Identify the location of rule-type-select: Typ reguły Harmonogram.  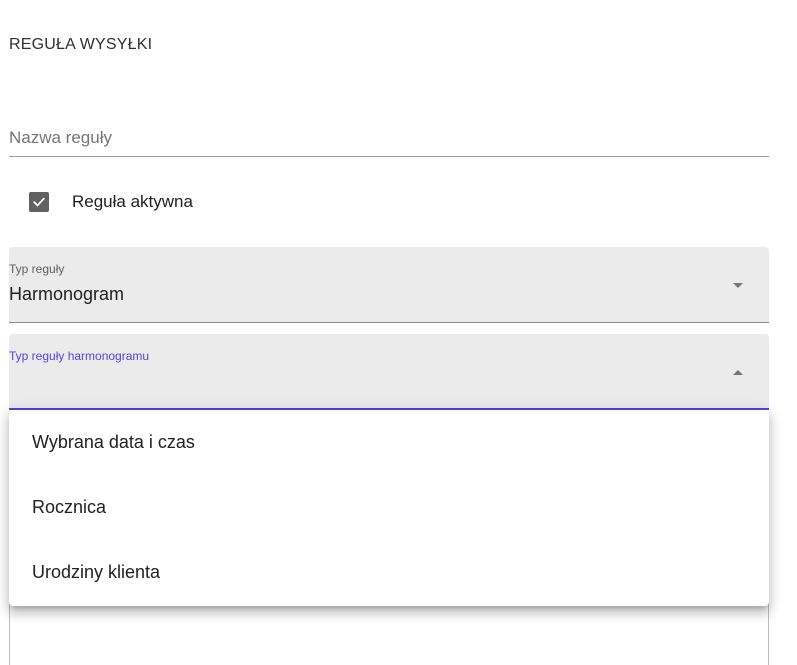
(389, 285).